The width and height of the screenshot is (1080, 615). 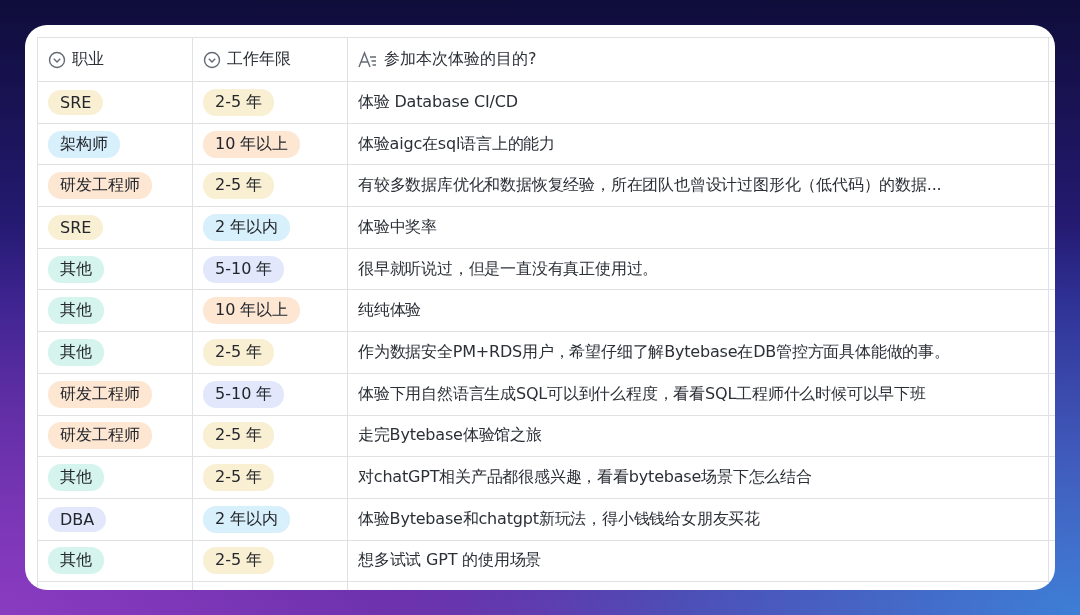 I want to click on role-tag: 架构师, so click(x=84, y=144).